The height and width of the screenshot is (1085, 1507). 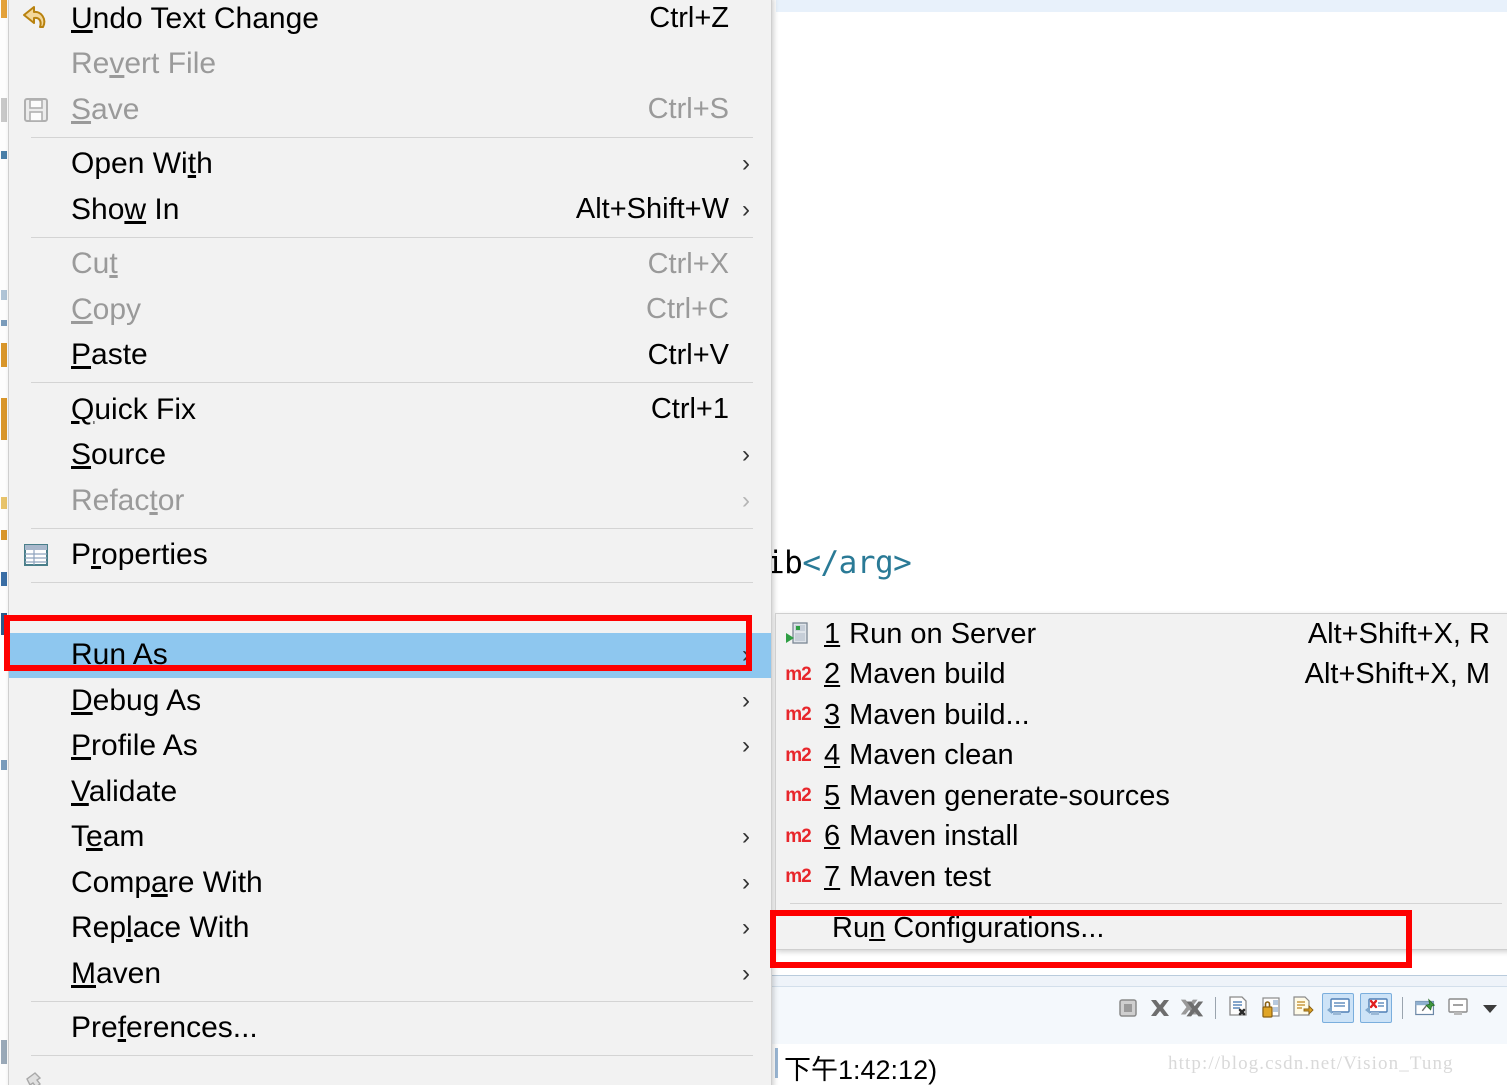 What do you see at coordinates (390, 883) in the screenshot?
I see `menu-item-compare-with: Compare With ›` at bounding box center [390, 883].